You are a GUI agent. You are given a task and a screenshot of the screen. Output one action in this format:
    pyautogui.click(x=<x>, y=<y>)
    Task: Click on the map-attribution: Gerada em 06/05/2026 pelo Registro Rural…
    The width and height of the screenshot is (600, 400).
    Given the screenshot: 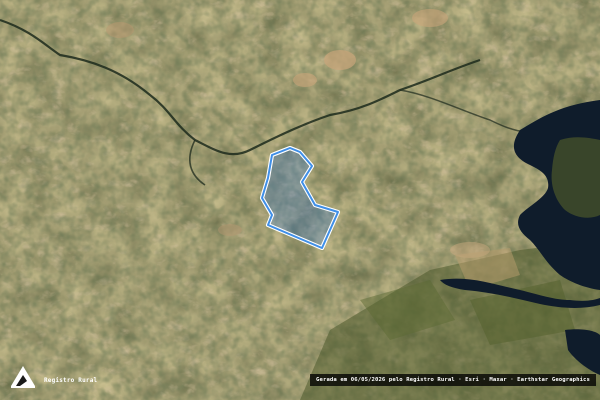 What is the action you would take?
    pyautogui.click(x=453, y=380)
    